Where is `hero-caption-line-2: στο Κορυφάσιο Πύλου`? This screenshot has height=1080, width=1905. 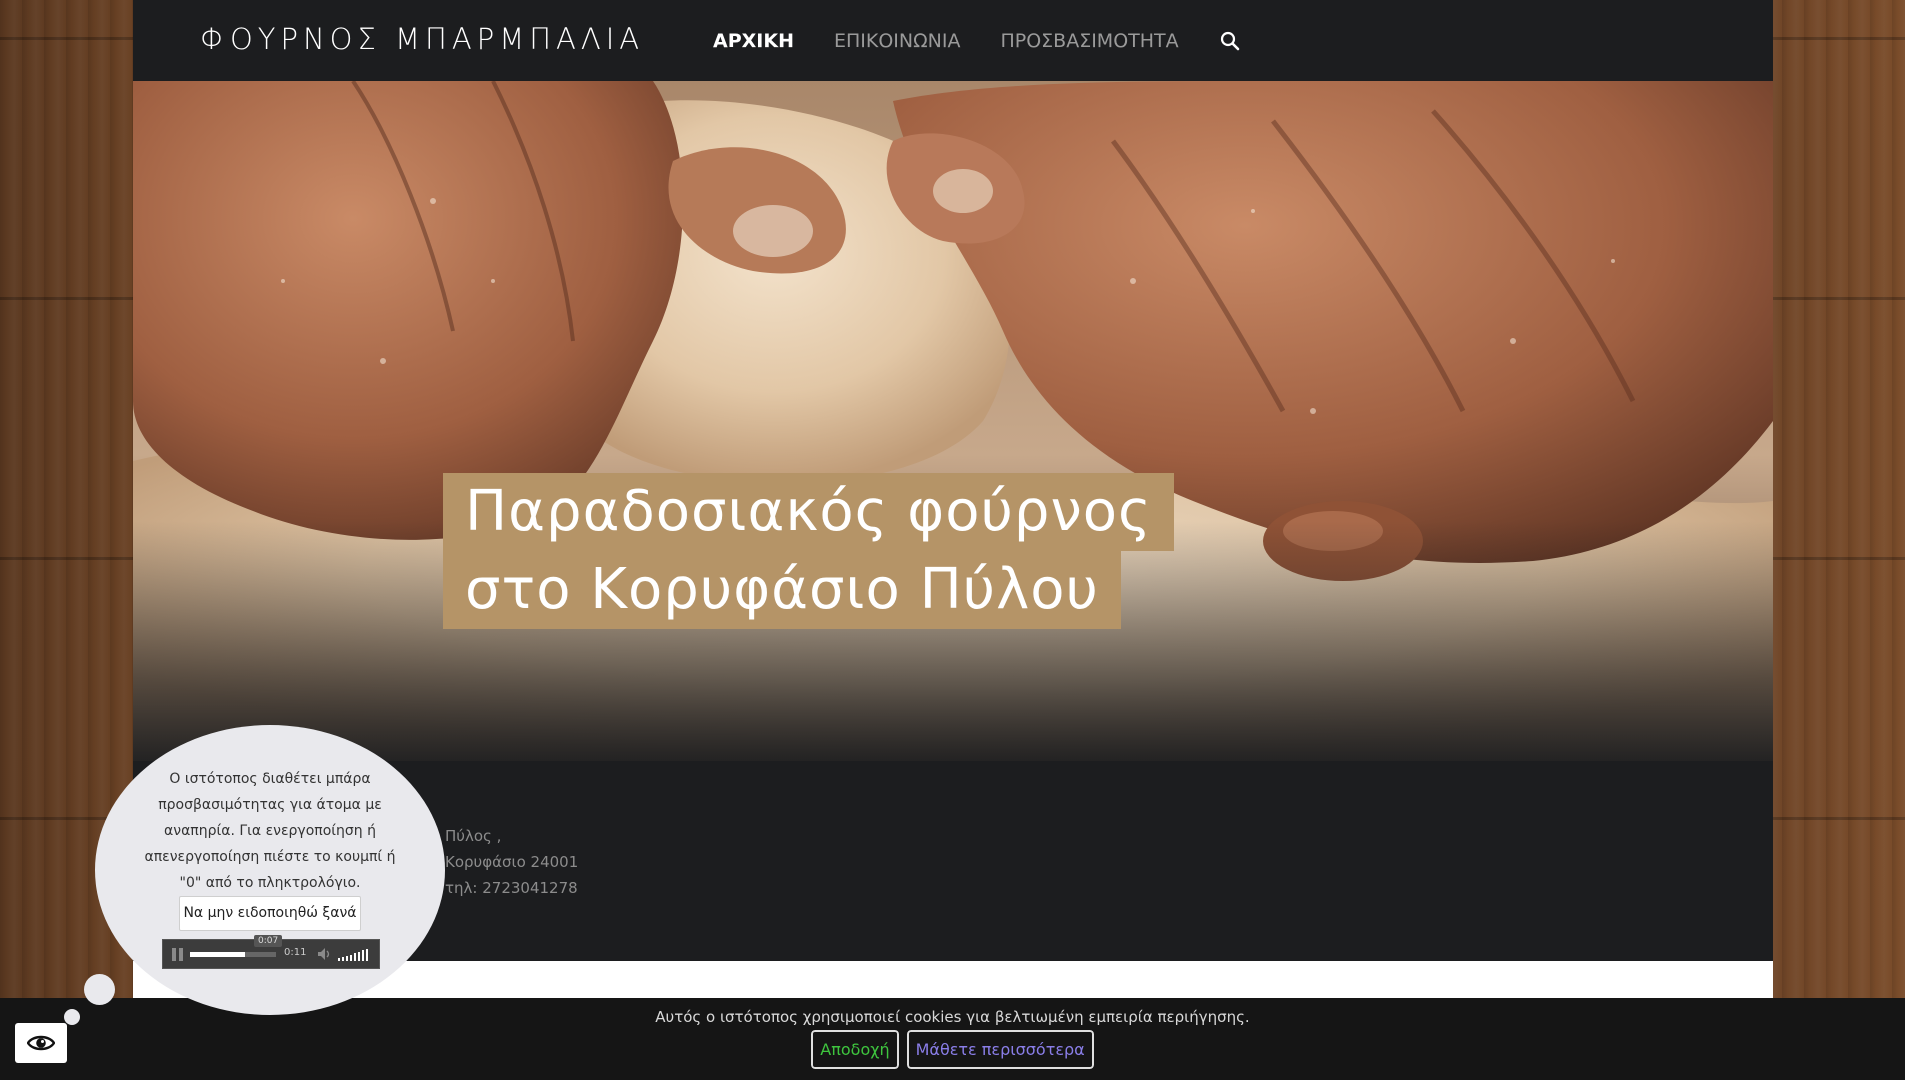
hero-caption-line-2: στο Κορυφάσιο Πύλου is located at coordinates (782, 590).